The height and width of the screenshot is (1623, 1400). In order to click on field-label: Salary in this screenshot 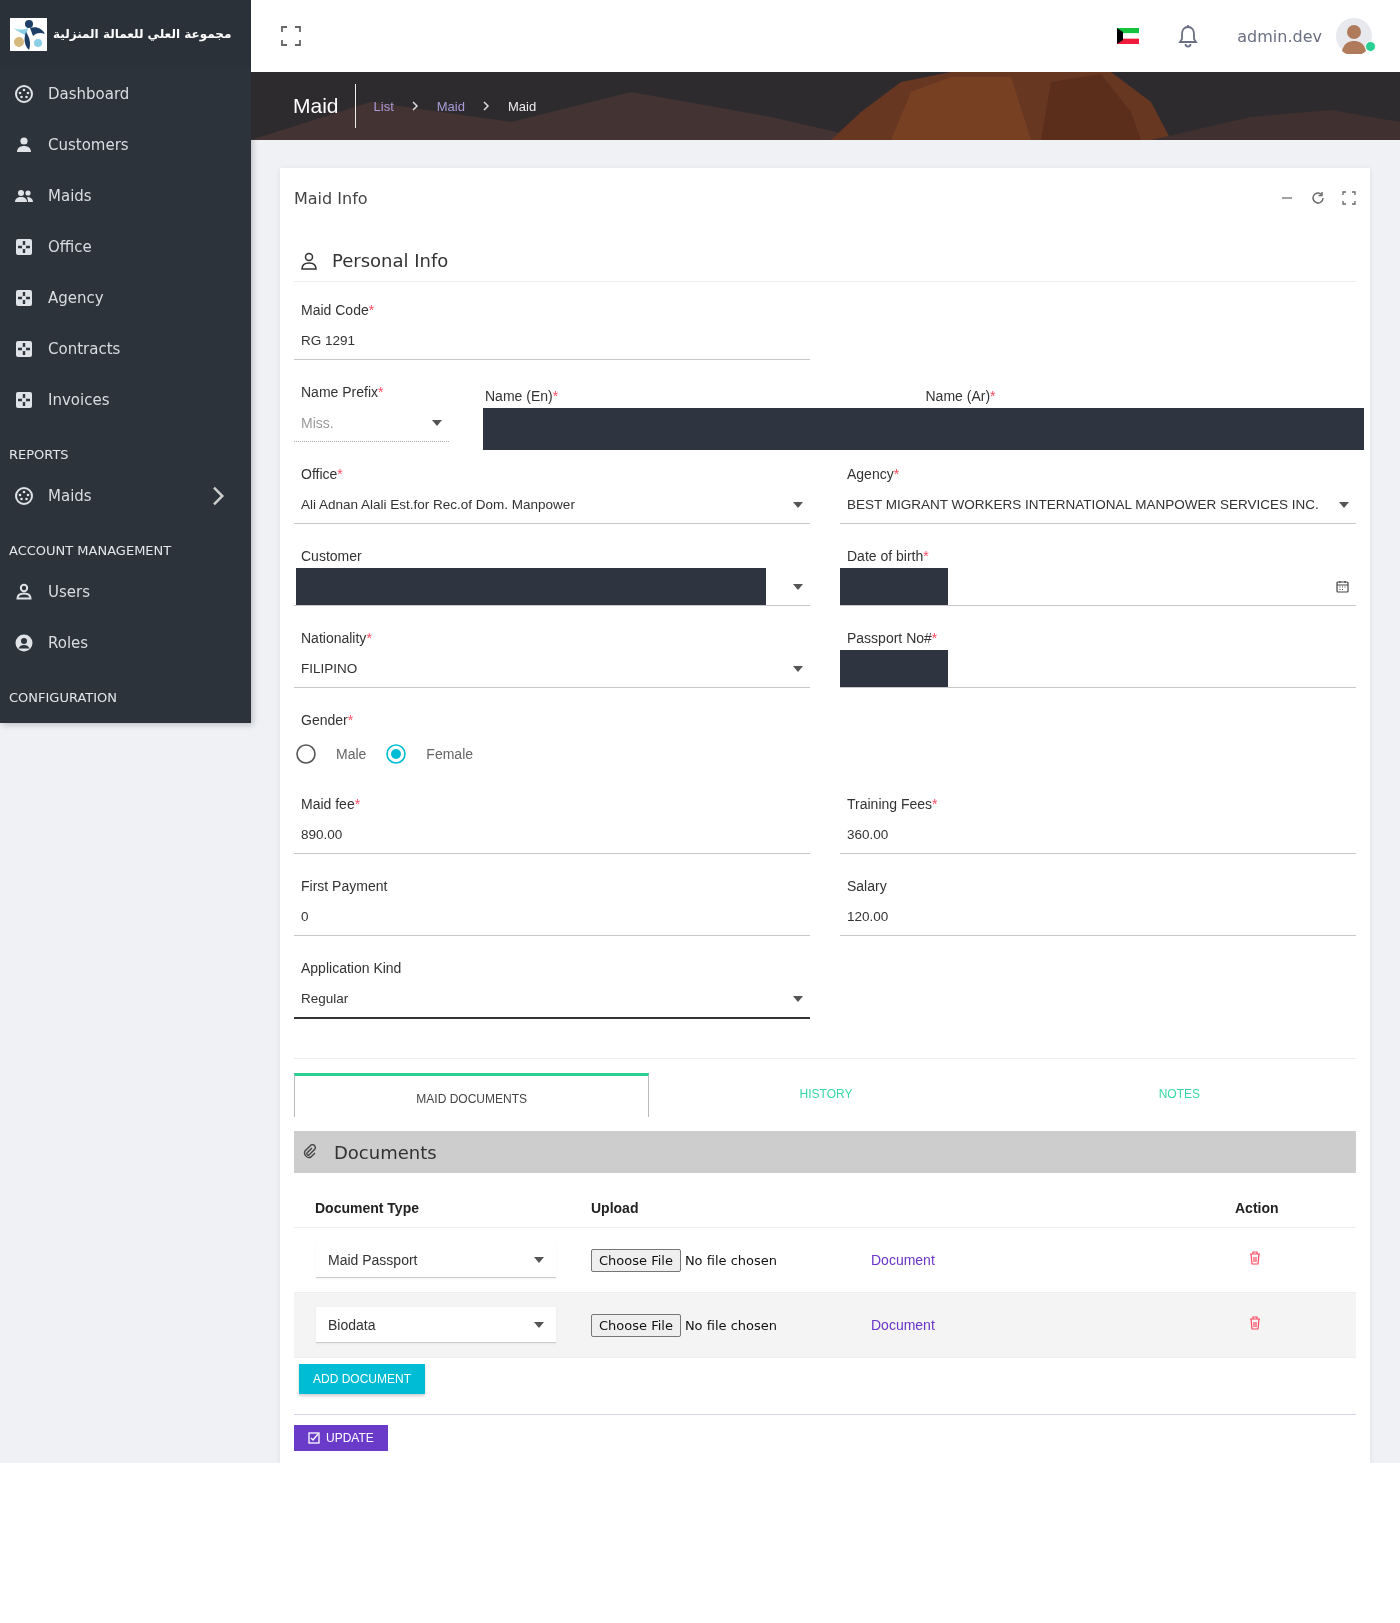, I will do `click(867, 887)`.